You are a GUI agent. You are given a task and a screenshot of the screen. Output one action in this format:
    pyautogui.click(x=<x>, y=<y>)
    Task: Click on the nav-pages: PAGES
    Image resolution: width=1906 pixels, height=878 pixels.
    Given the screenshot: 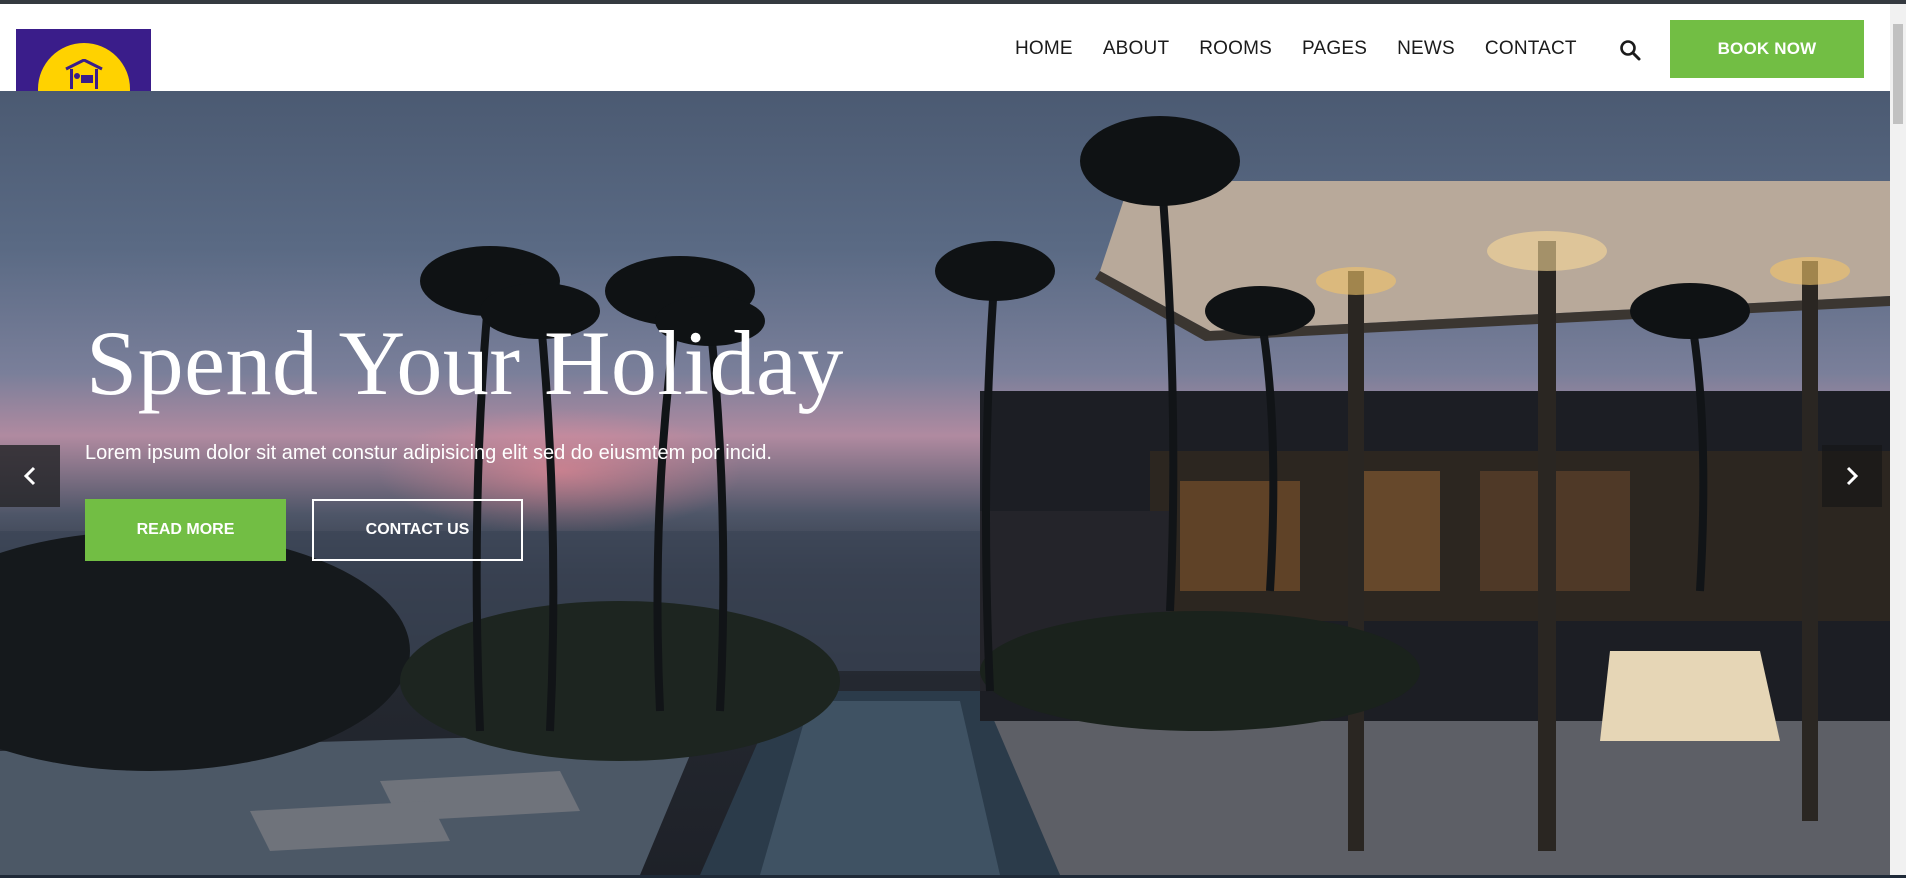 What is the action you would take?
    pyautogui.click(x=1334, y=49)
    